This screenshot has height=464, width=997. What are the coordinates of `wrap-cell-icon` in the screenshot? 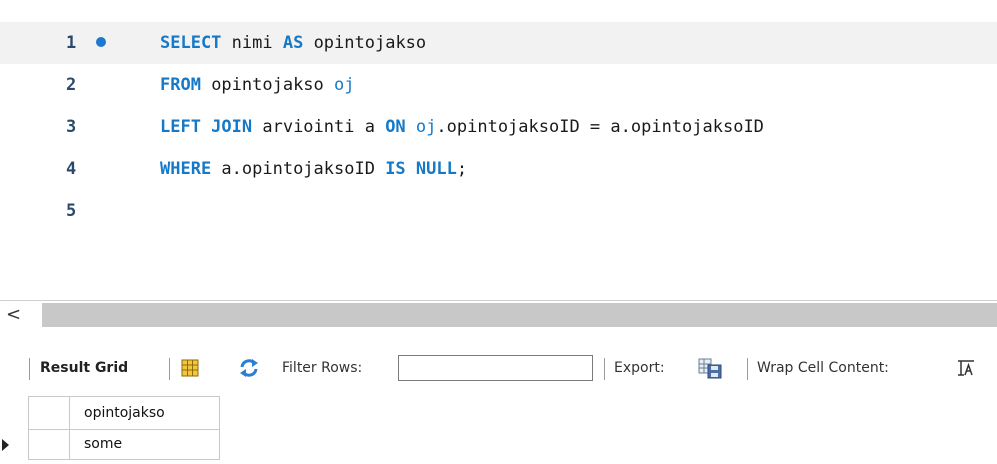 It's located at (966, 368).